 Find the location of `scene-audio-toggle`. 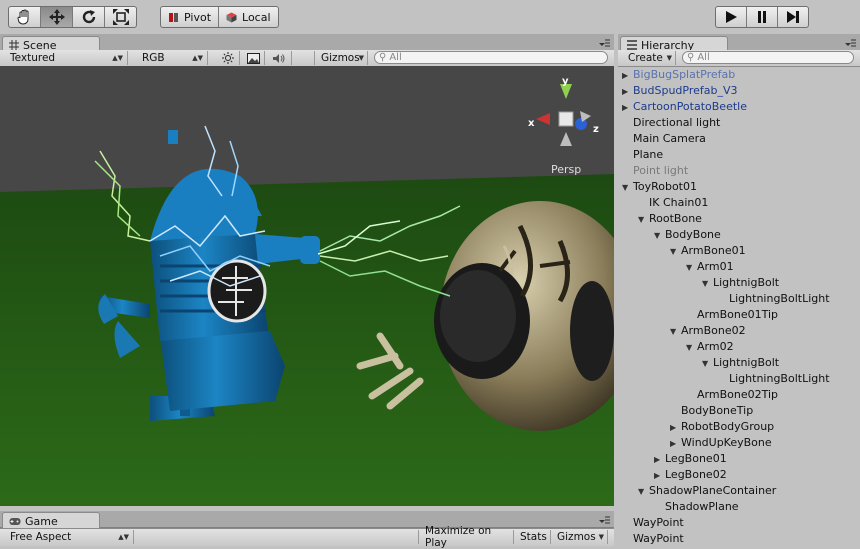

scene-audio-toggle is located at coordinates (279, 58).